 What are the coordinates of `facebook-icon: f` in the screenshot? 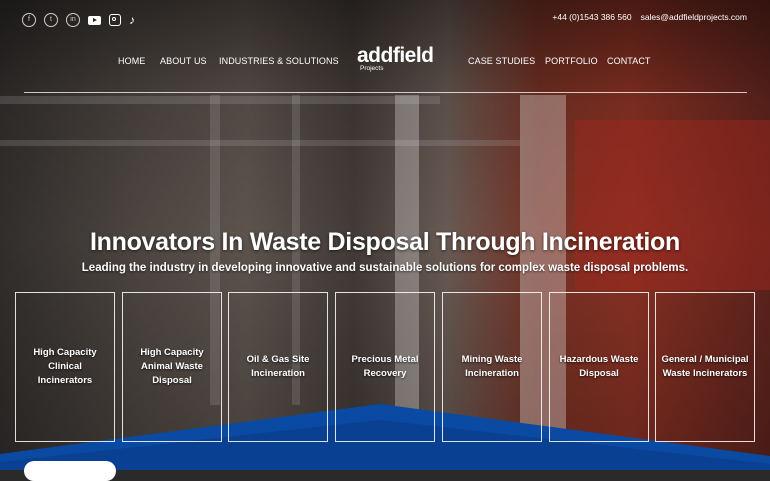 It's located at (29, 20).